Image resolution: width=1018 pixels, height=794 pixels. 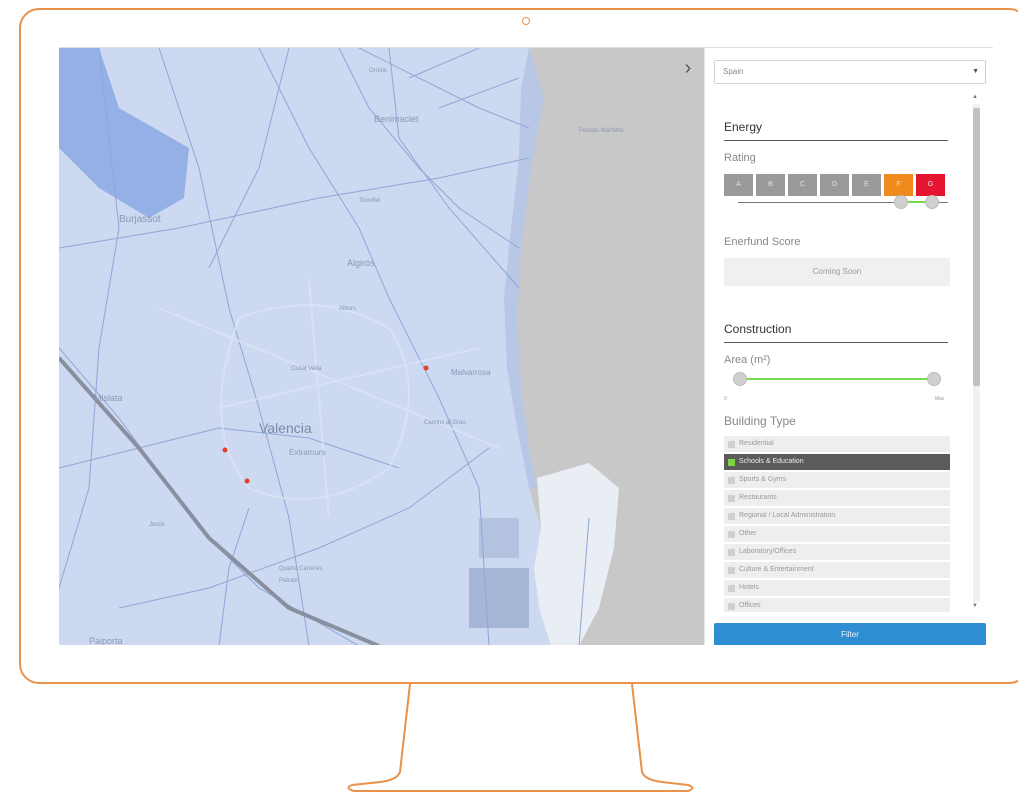 What do you see at coordinates (975, 71) in the screenshot?
I see `caret-down-icon: ▼` at bounding box center [975, 71].